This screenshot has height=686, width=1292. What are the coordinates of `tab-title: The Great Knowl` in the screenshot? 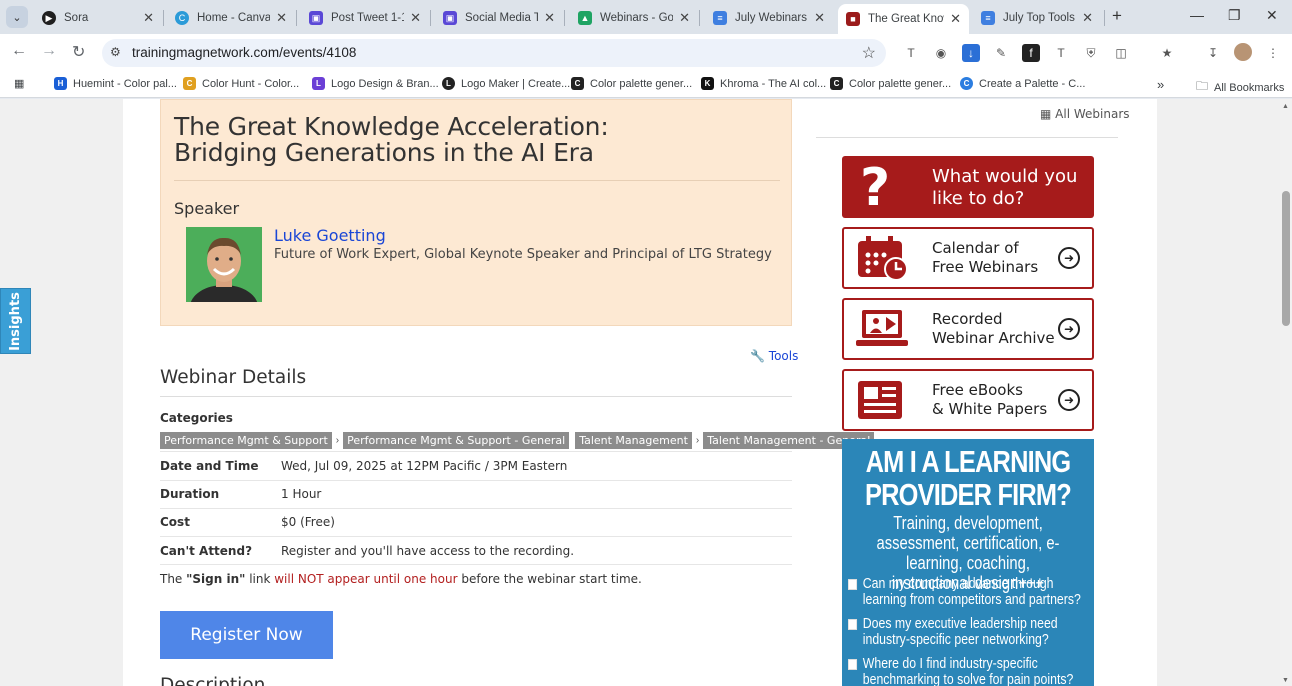 It's located at (906, 19).